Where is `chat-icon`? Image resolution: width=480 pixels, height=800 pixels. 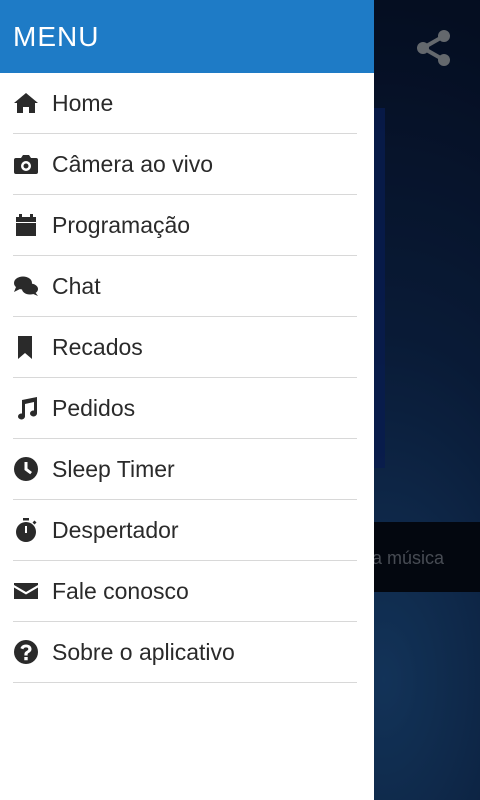
chat-icon is located at coordinates (26, 286).